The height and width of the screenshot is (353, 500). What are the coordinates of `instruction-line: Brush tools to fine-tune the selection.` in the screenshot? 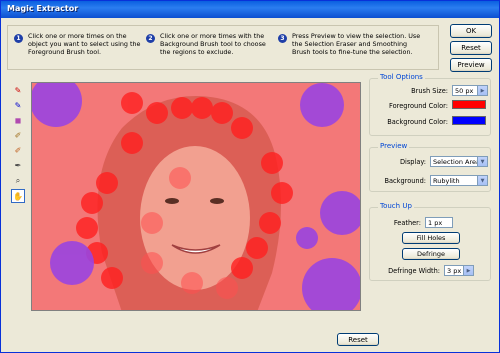 It's located at (352, 52).